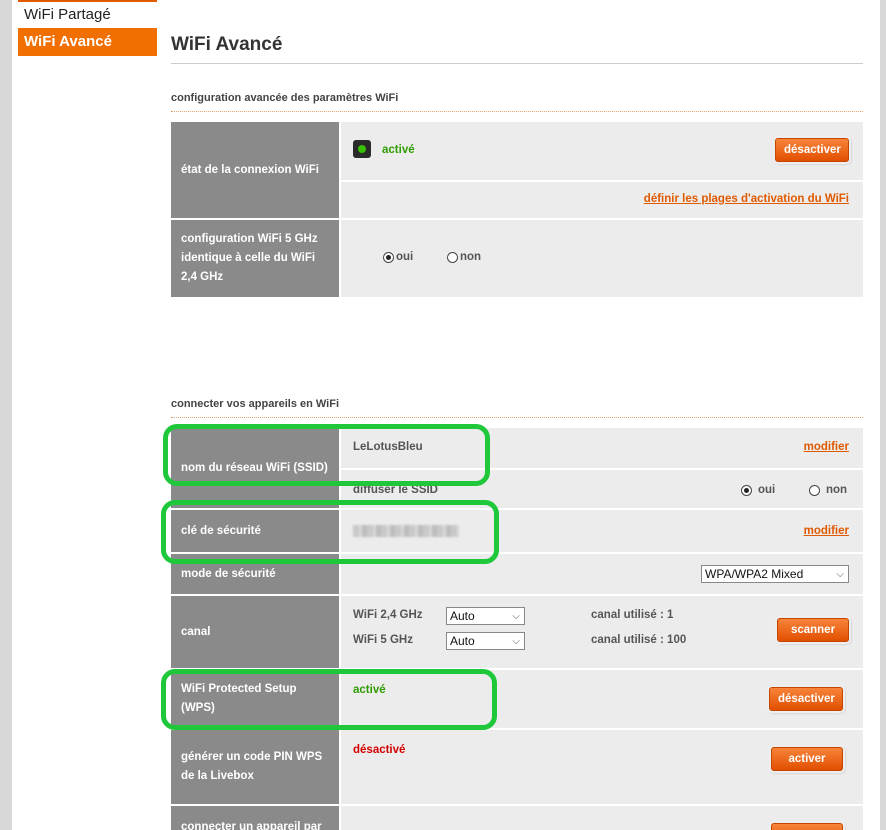  Describe the element at coordinates (255, 468) in the screenshot. I see `label-ssid: nom du réseau WiFi (SSID)` at that location.